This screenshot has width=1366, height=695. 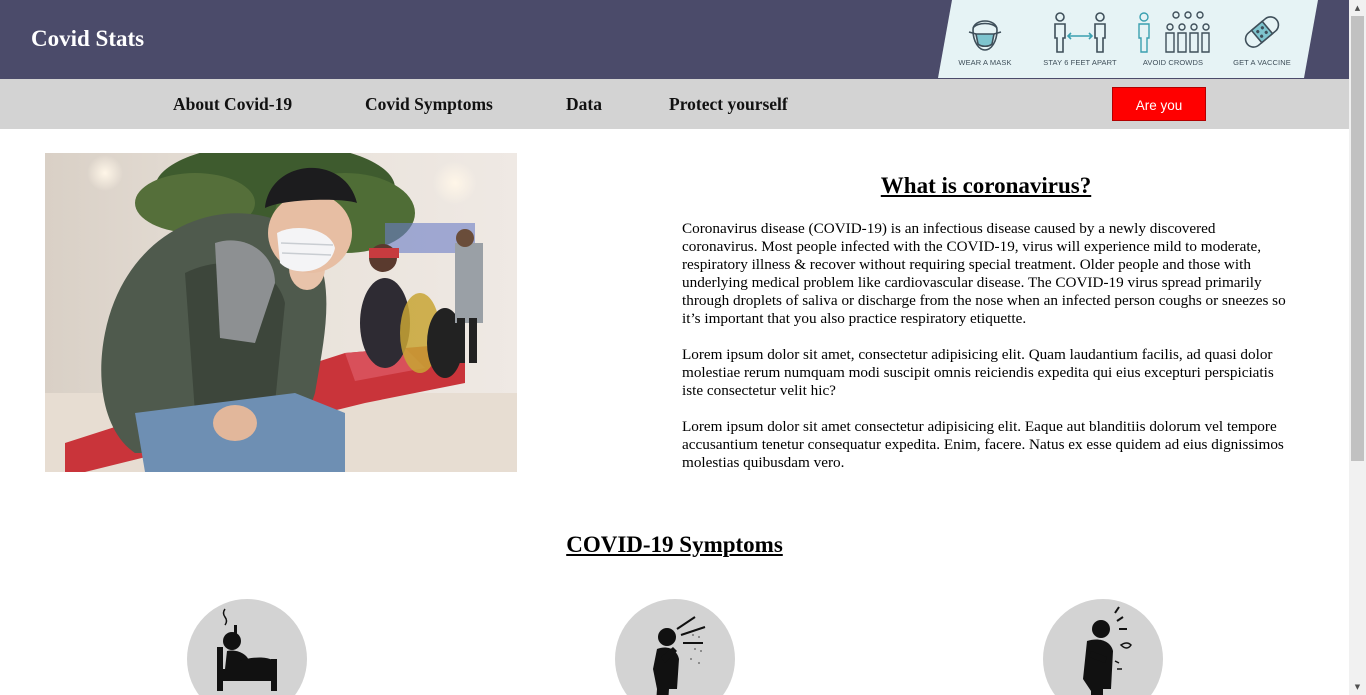 I want to click on bandage-icon, so click(x=1262, y=32).